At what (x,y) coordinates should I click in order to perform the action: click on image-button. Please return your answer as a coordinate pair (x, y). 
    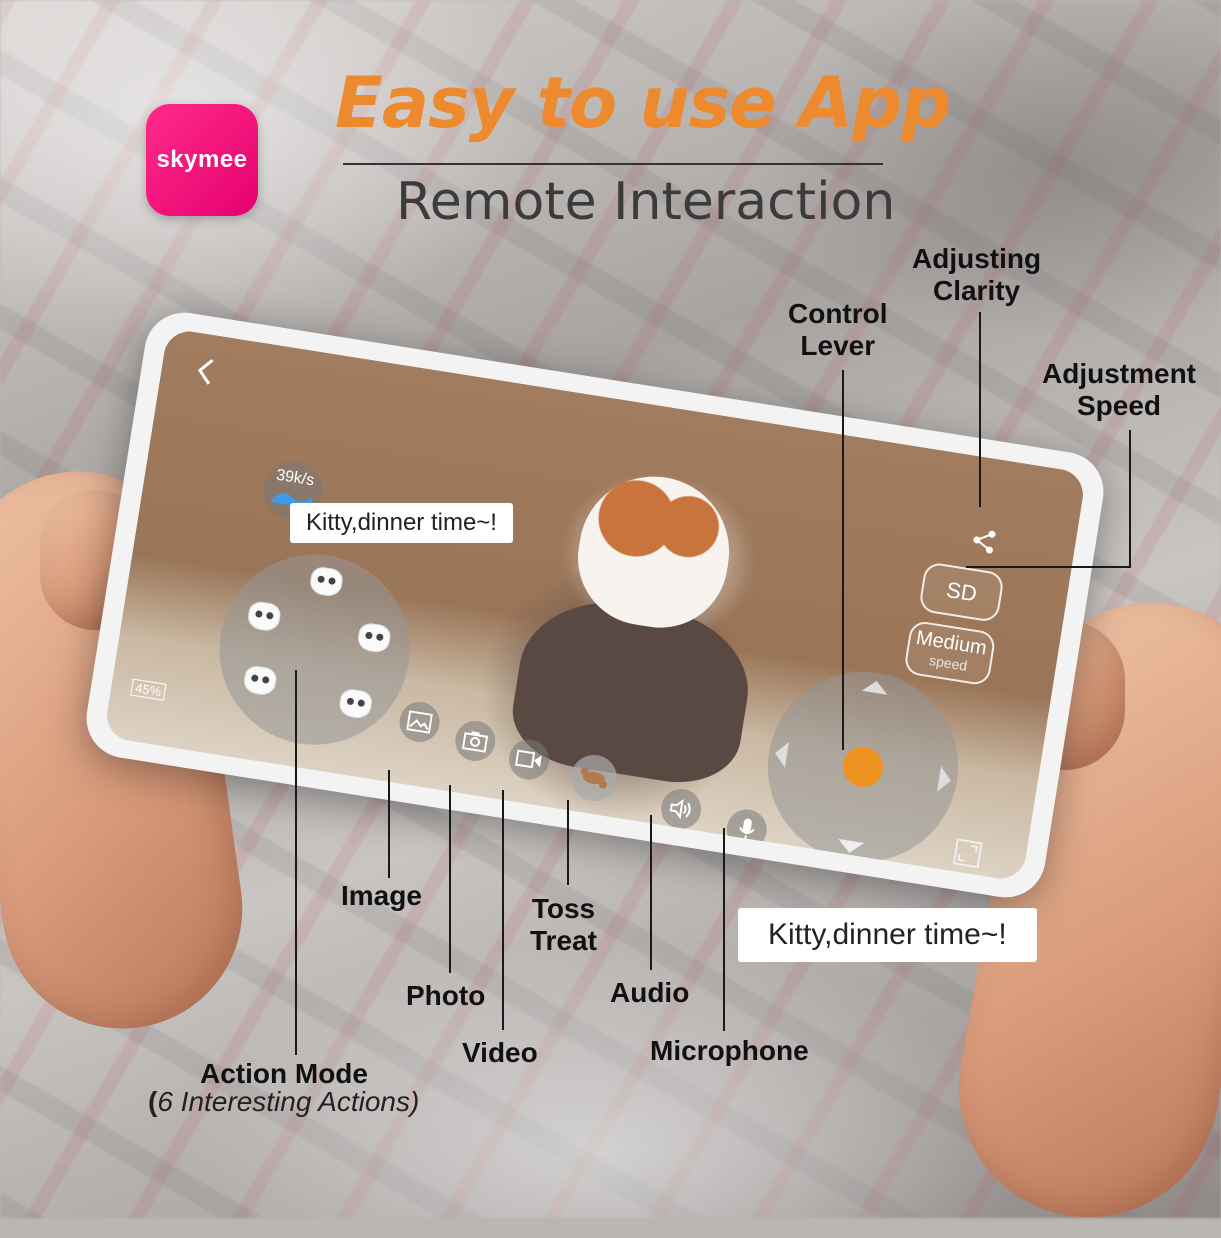
    Looking at the image, I should click on (419, 722).